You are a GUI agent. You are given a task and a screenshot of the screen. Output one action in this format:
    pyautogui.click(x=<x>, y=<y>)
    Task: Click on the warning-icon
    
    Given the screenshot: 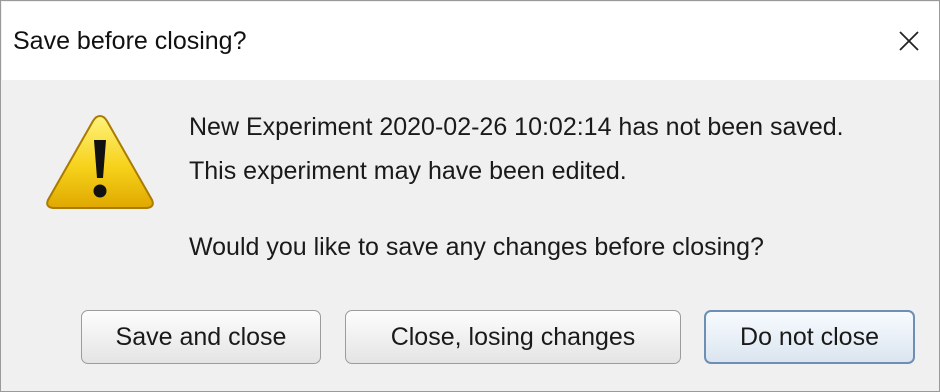 What is the action you would take?
    pyautogui.click(x=100, y=161)
    